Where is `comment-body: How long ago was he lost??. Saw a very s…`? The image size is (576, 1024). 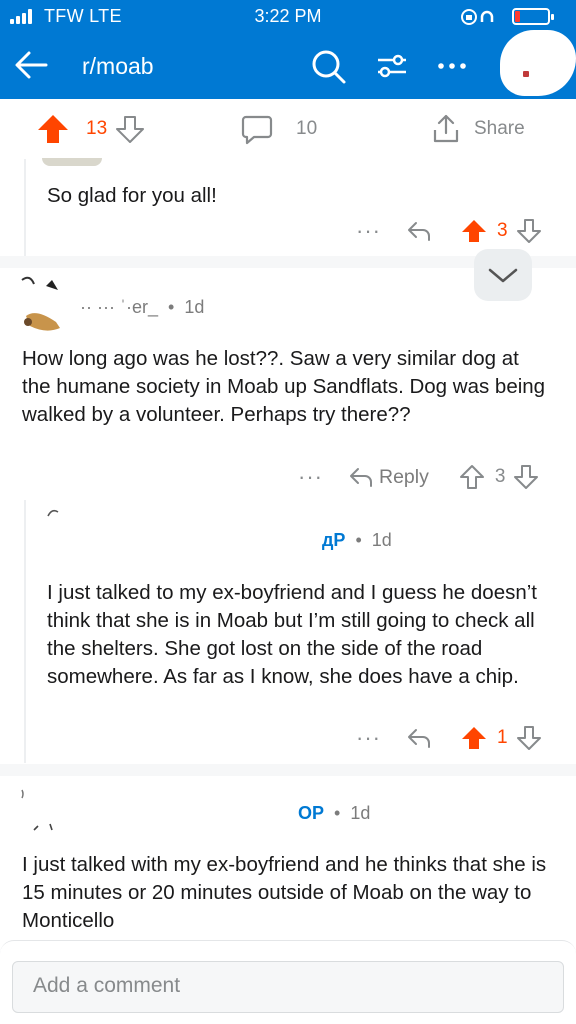 comment-body: How long ago was he lost??. Saw a very s… is located at coordinates (284, 386).